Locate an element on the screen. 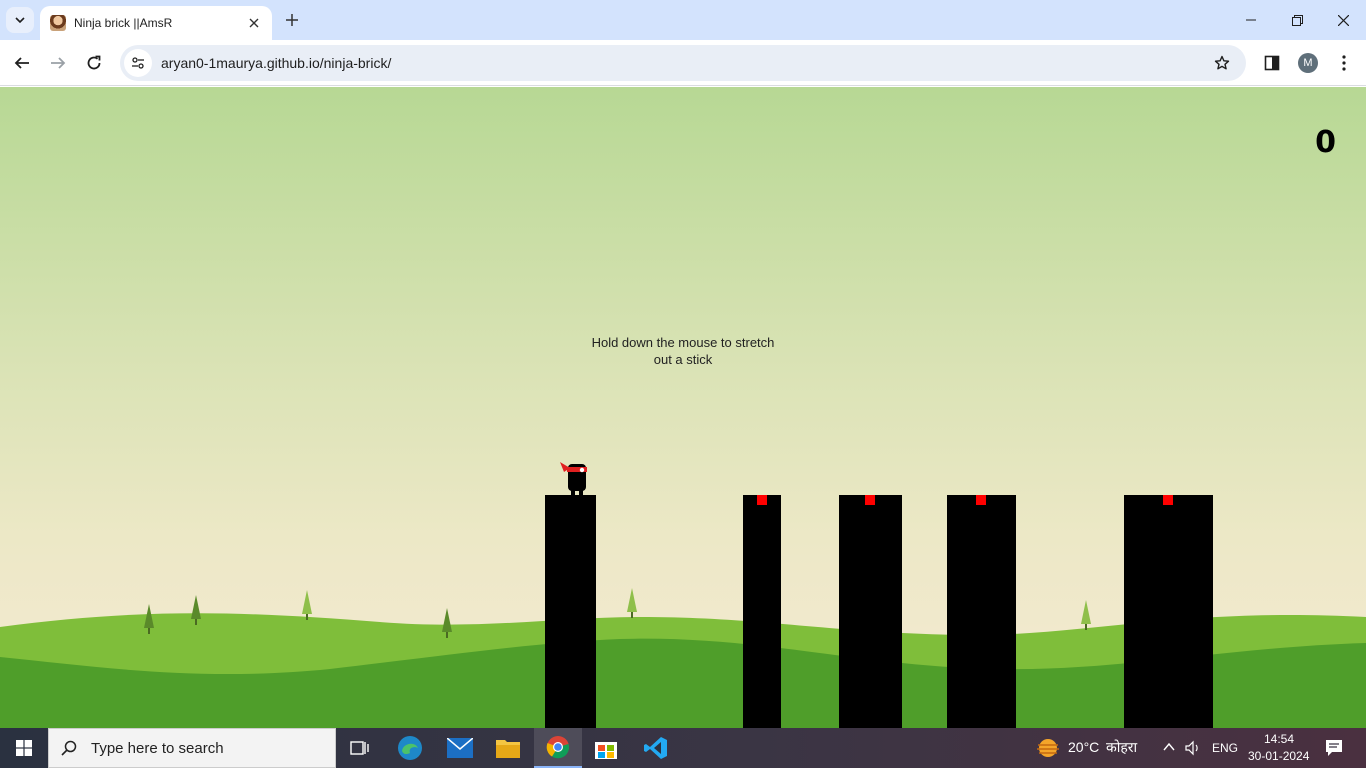  reload-icon is located at coordinates (94, 62).